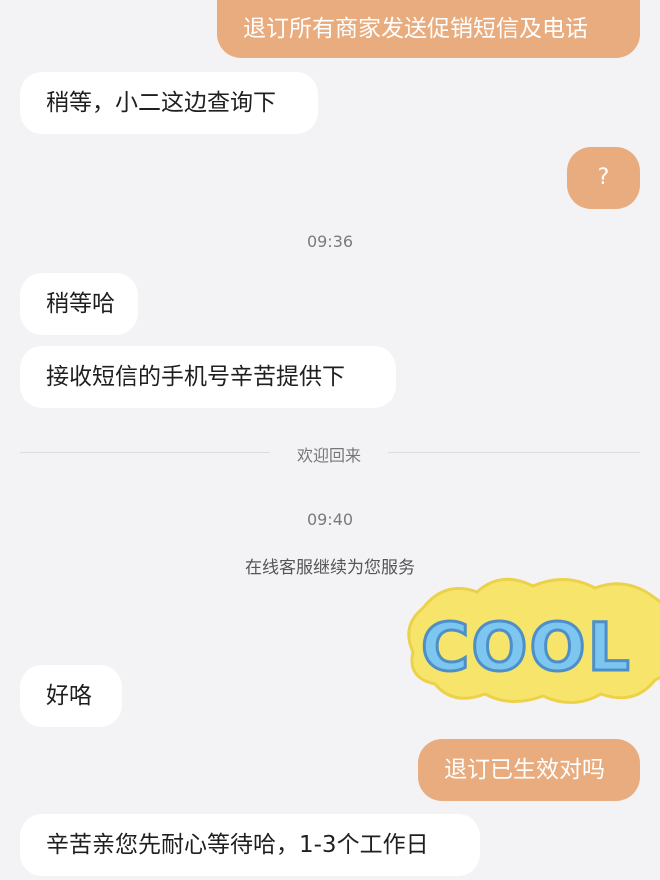 The width and height of the screenshot is (660, 880). I want to click on message-text: 好咯, so click(69, 695).